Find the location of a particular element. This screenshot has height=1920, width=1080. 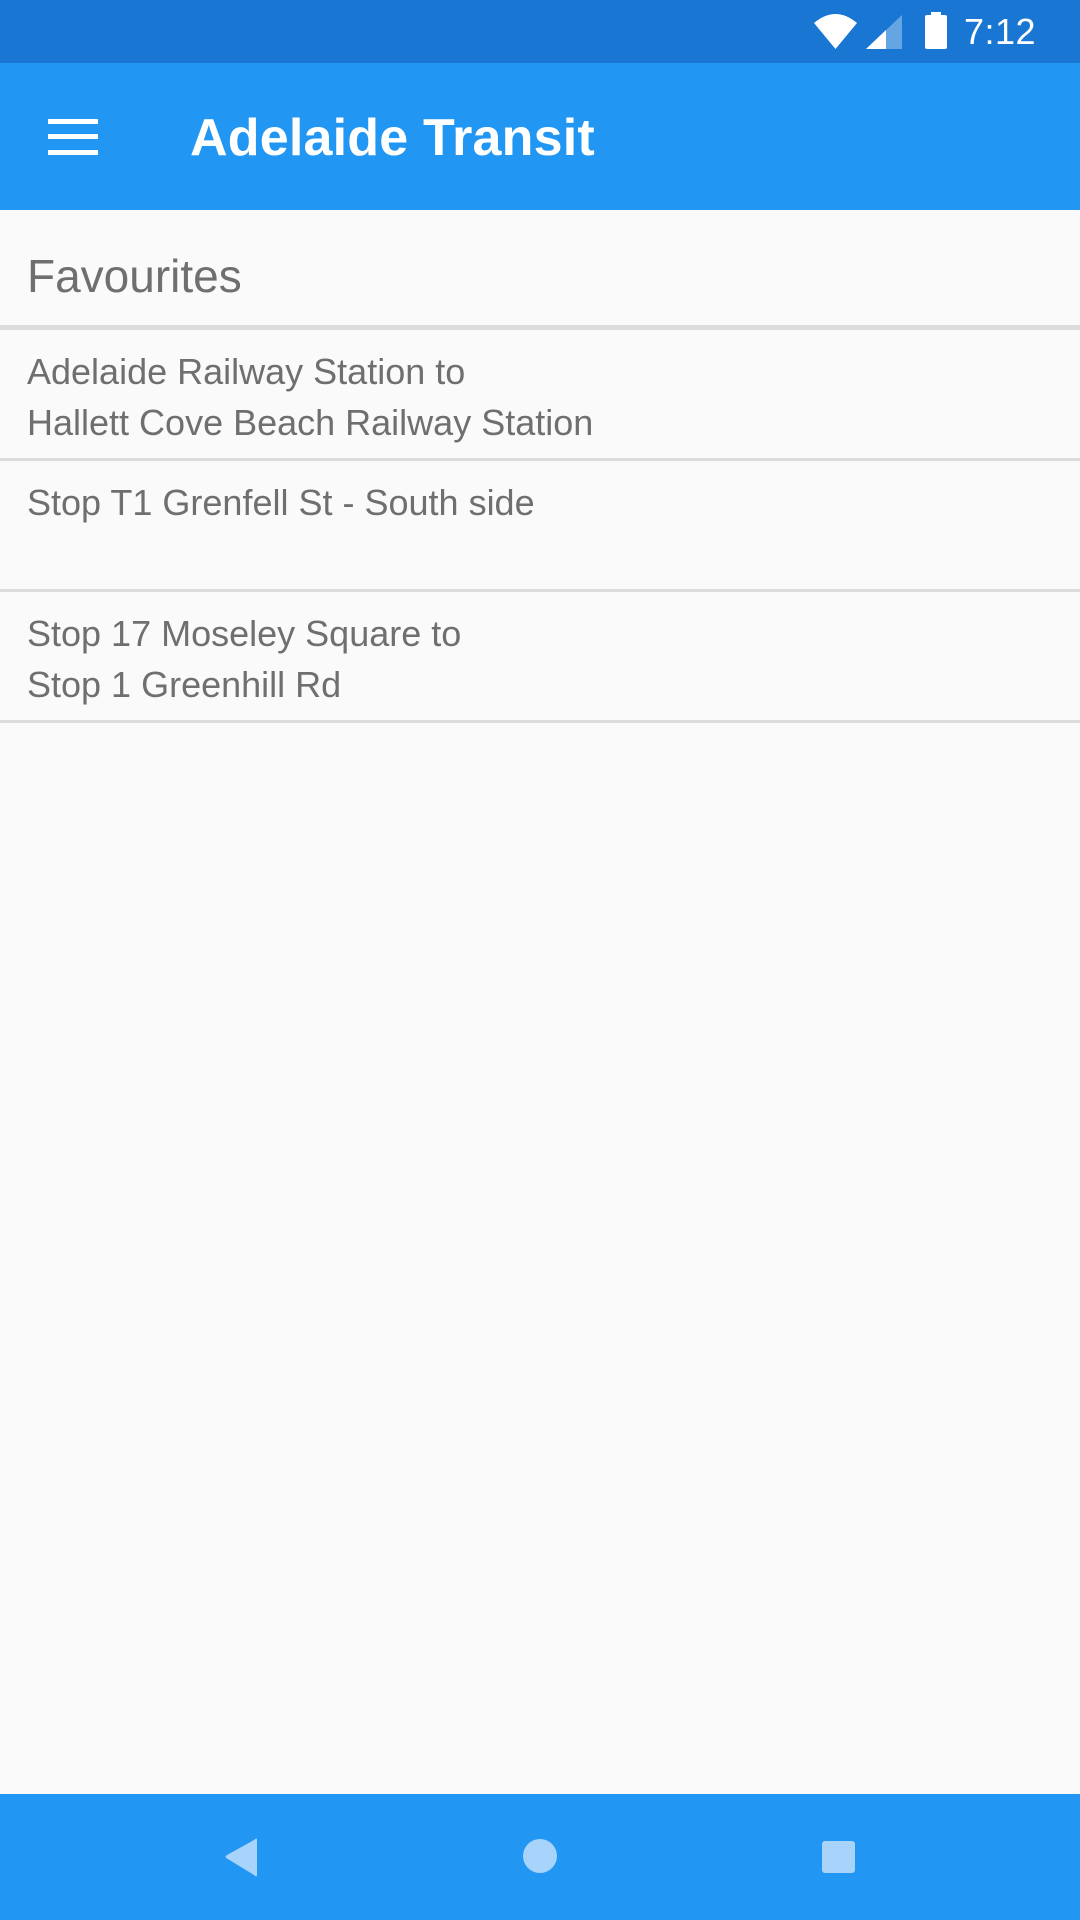

back-button is located at coordinates (240, 1857).